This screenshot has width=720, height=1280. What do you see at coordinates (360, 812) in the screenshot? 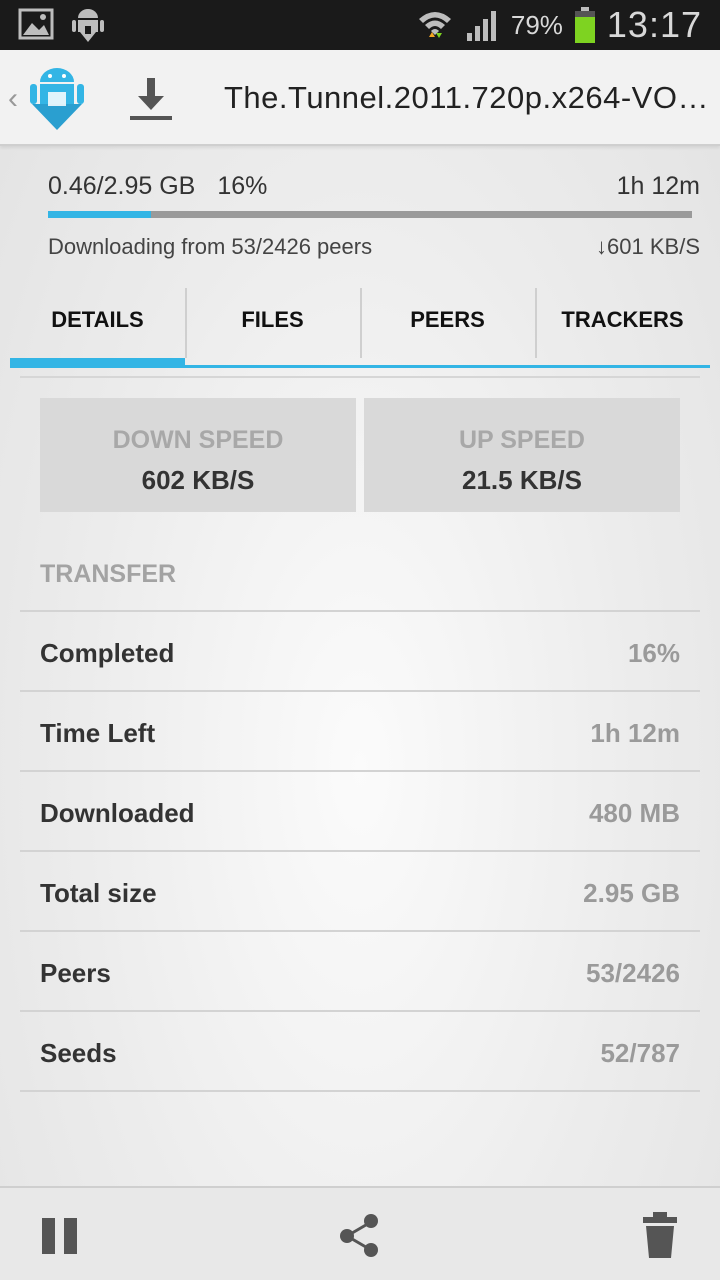
I see `list-item: Downloaded 480 MB` at bounding box center [360, 812].